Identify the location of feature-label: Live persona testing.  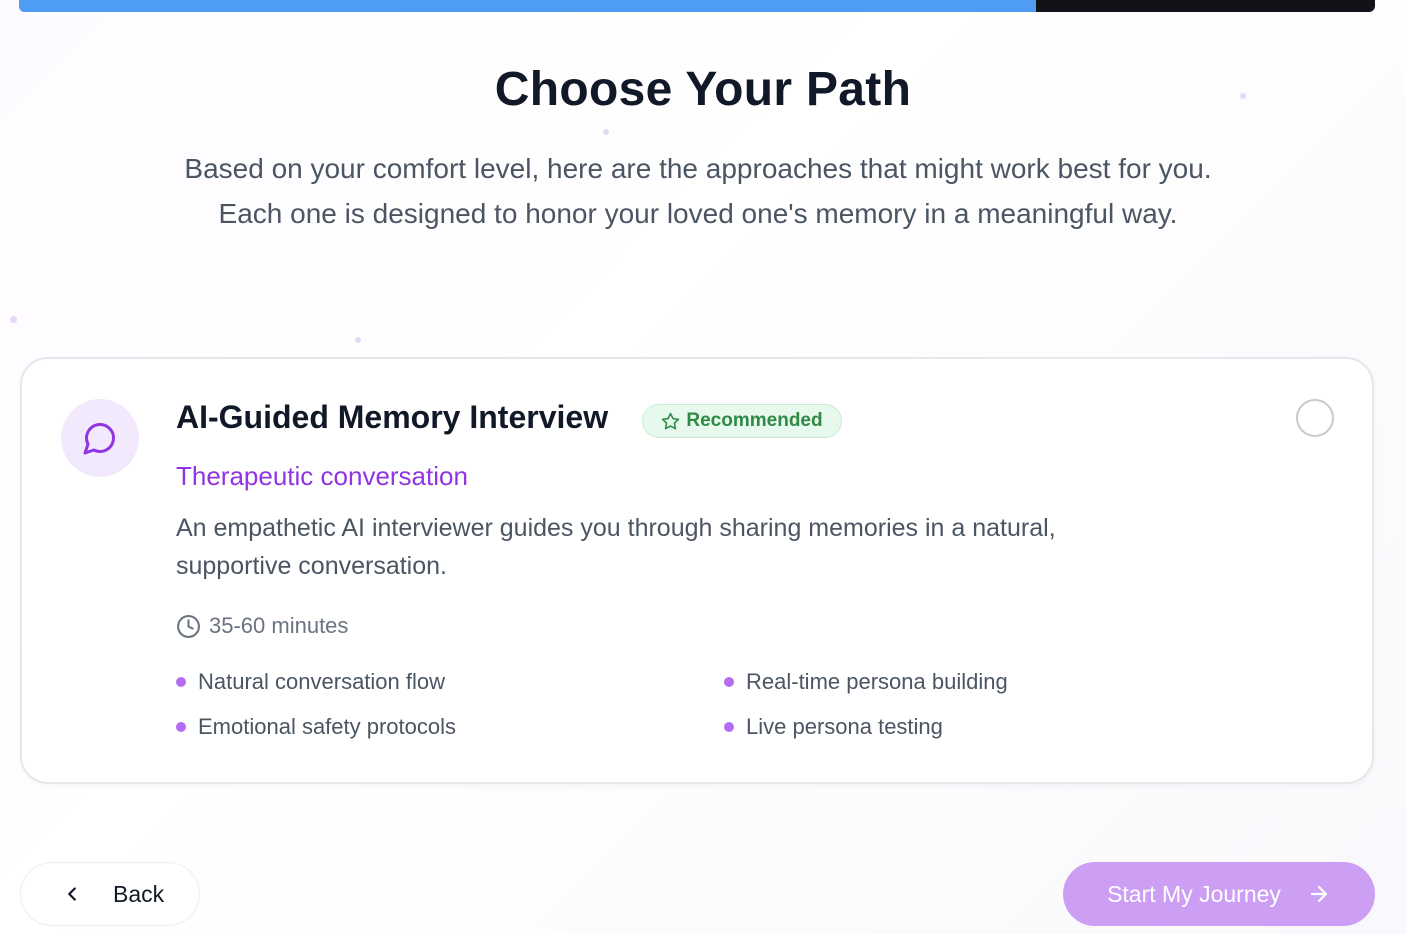
(844, 726).